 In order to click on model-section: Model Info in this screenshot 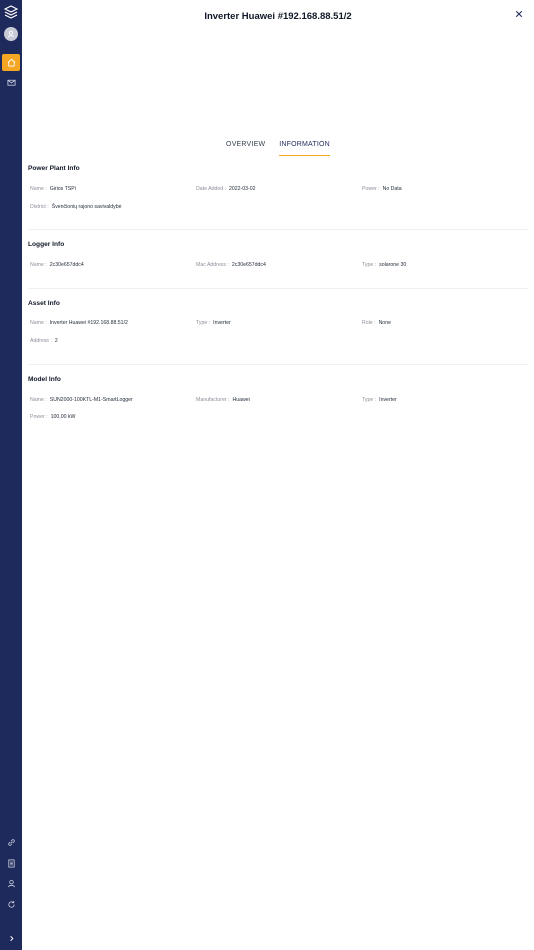, I will do `click(278, 379)`.